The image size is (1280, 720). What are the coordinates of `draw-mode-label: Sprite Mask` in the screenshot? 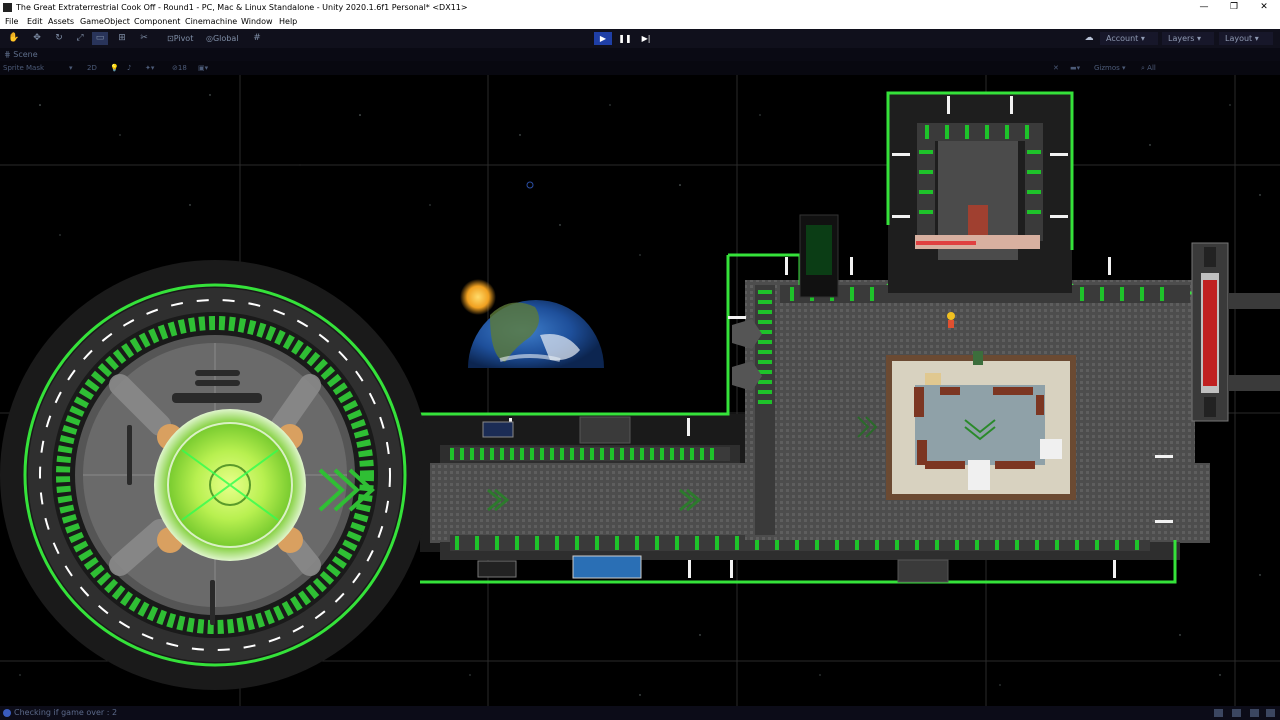 It's located at (24, 68).